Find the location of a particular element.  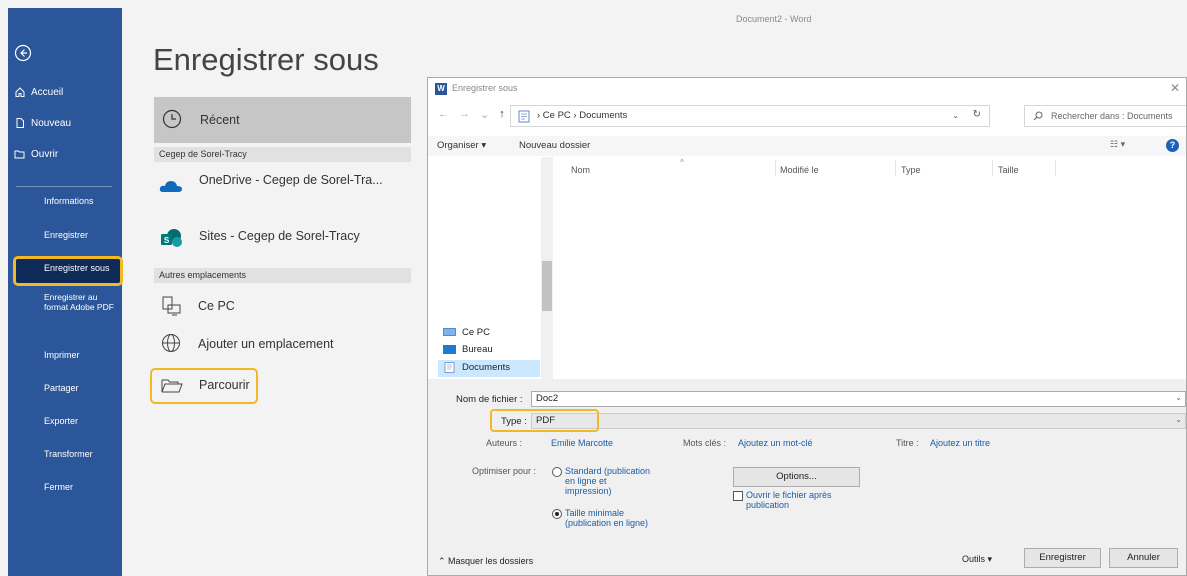

open-after-checkbox is located at coordinates (738, 496).